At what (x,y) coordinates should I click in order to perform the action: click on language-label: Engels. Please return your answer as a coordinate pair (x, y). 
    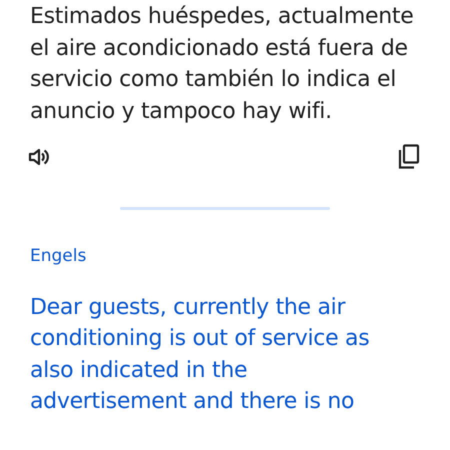
    Looking at the image, I should click on (59, 256).